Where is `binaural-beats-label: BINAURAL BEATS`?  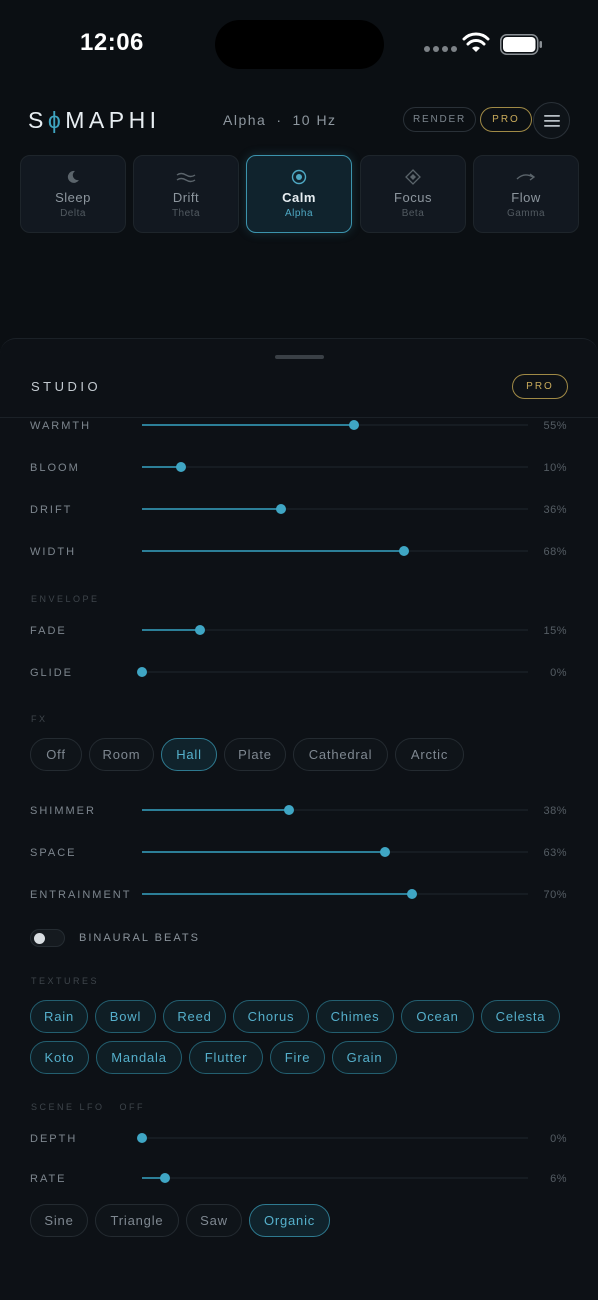
binaural-beats-label: BINAURAL BEATS is located at coordinates (139, 938).